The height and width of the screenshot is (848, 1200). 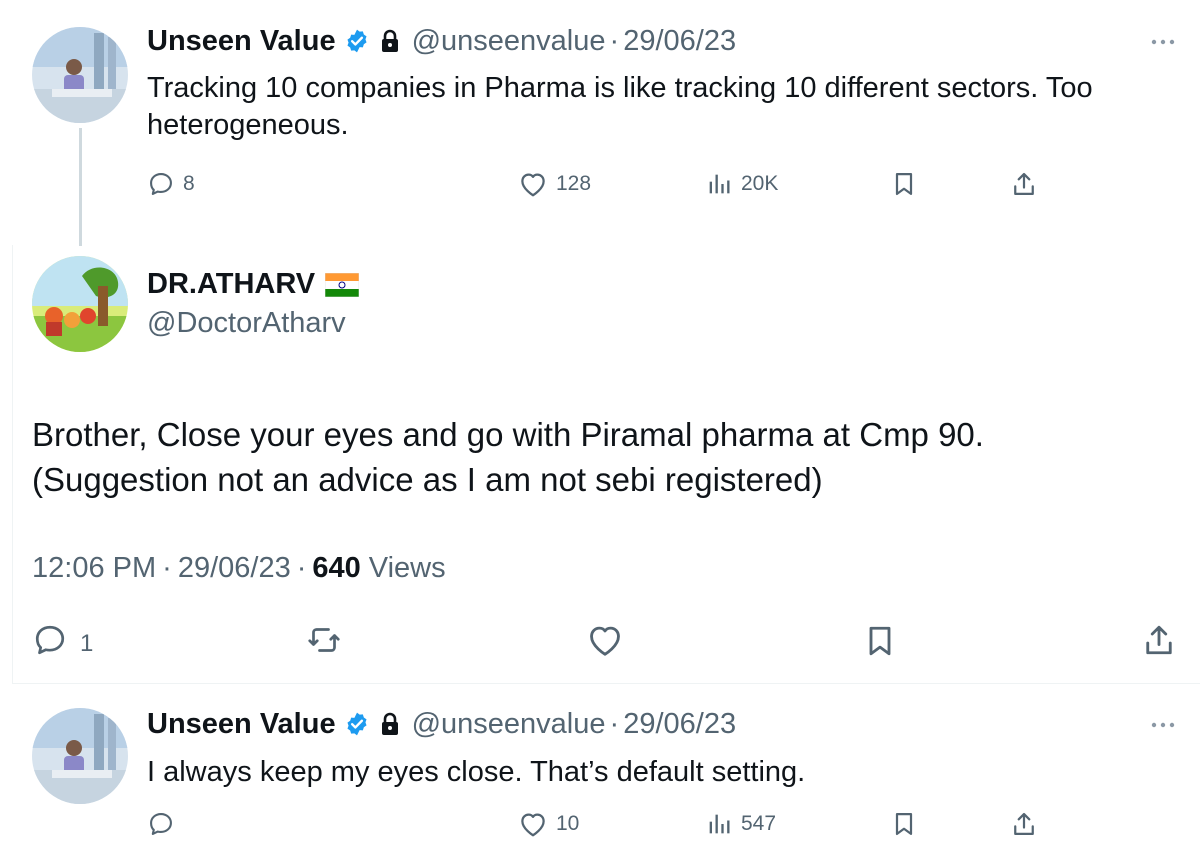 I want to click on tweet1-reply-count: 8, so click(x=189, y=183).